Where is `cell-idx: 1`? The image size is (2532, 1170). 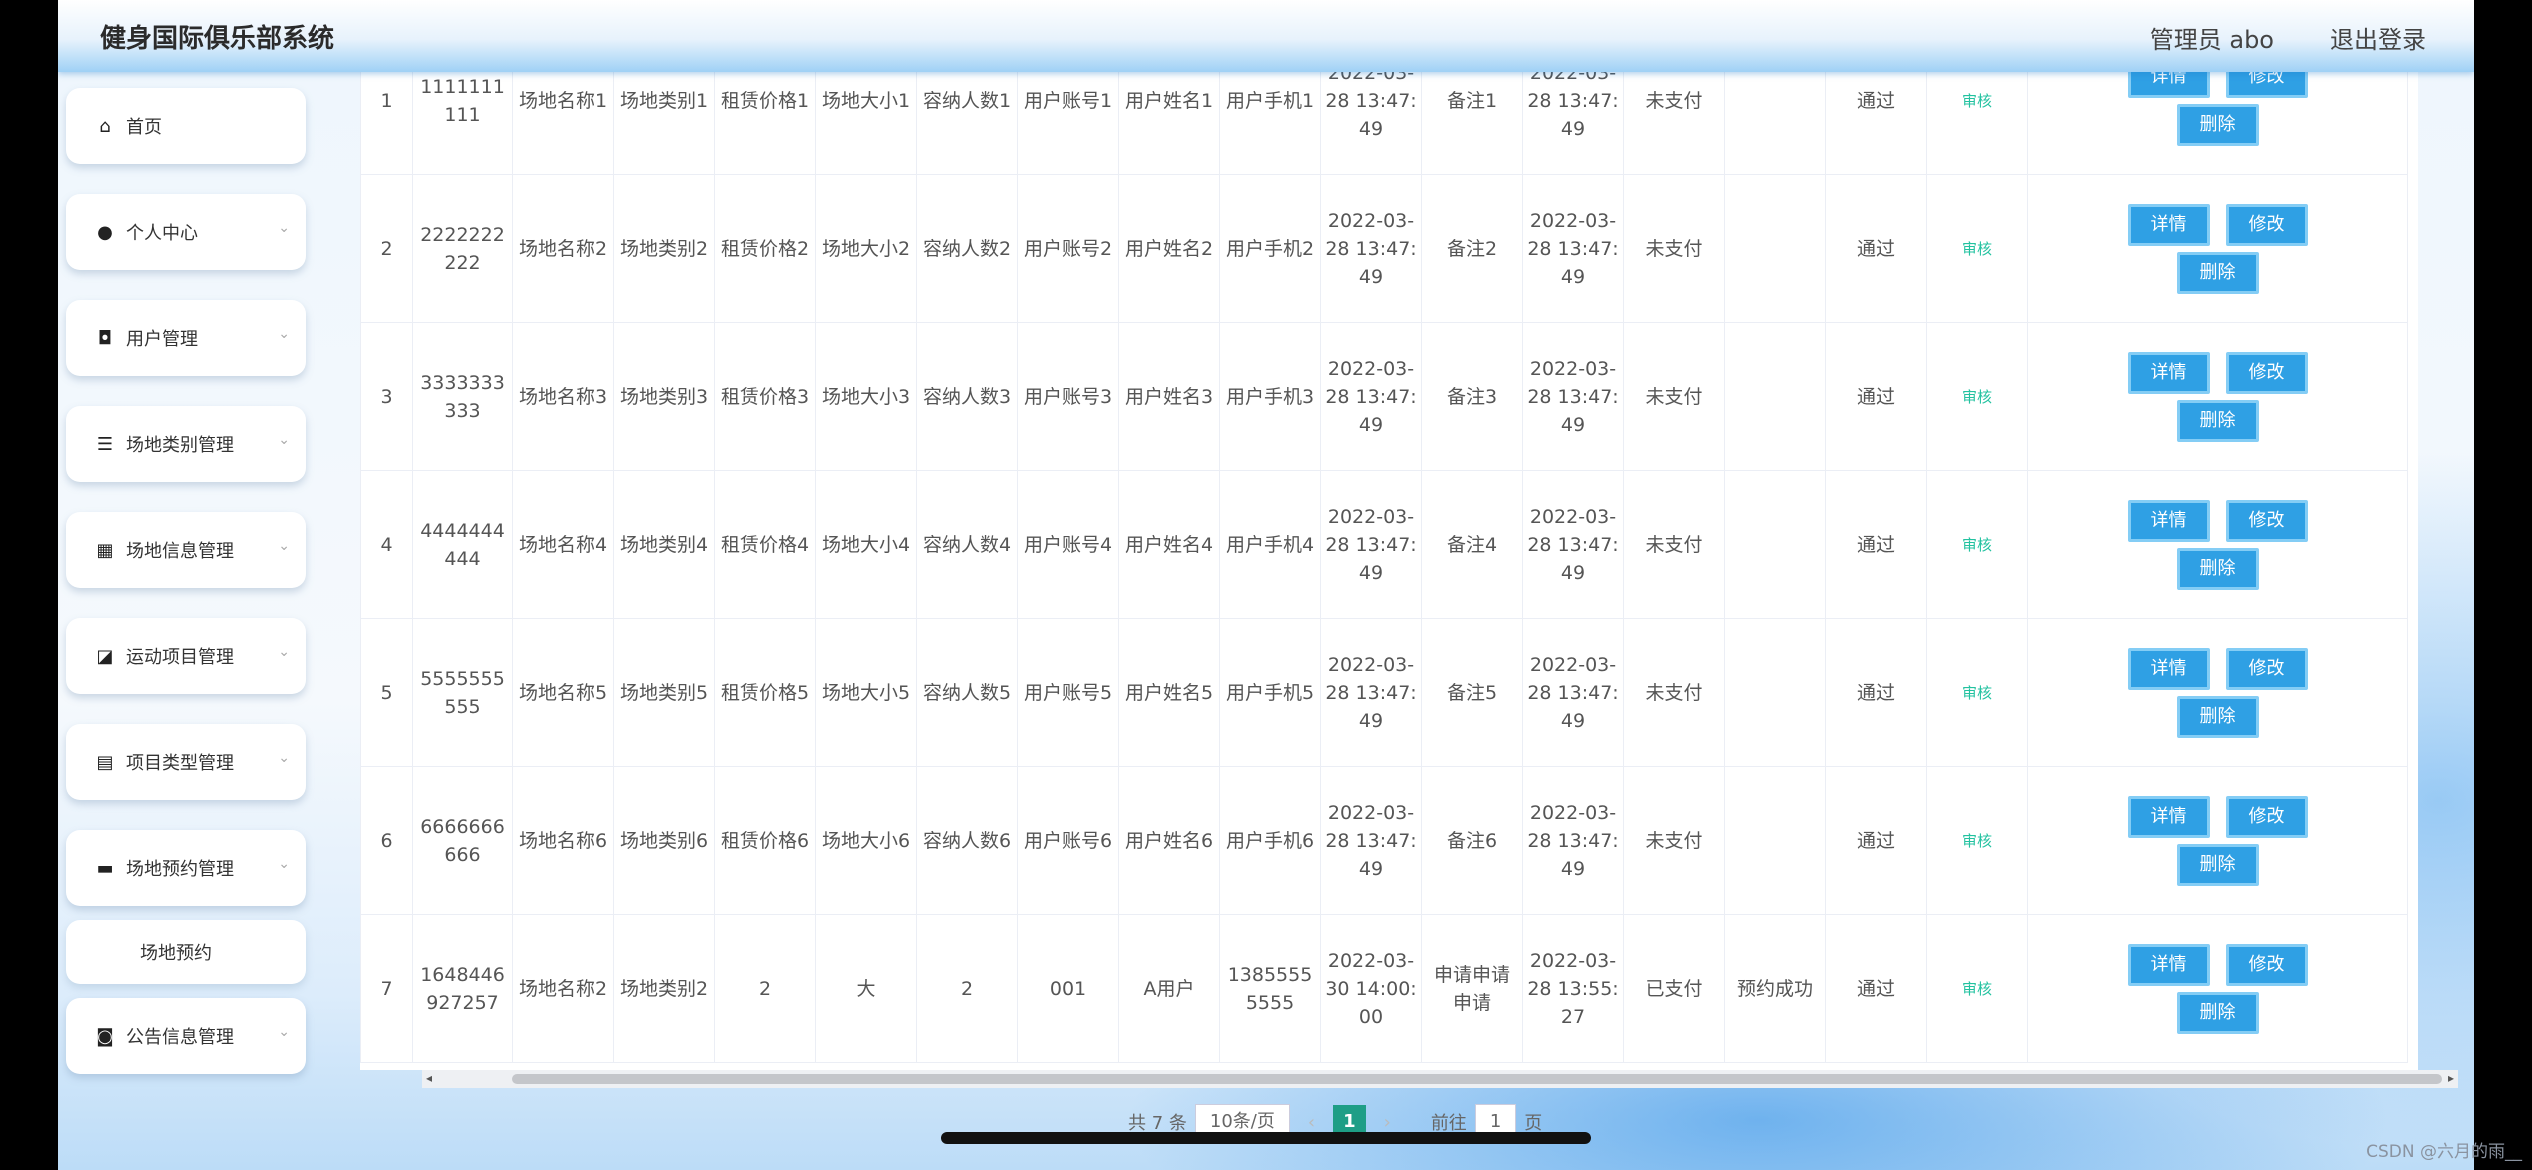
cell-idx: 1 is located at coordinates (386, 123).